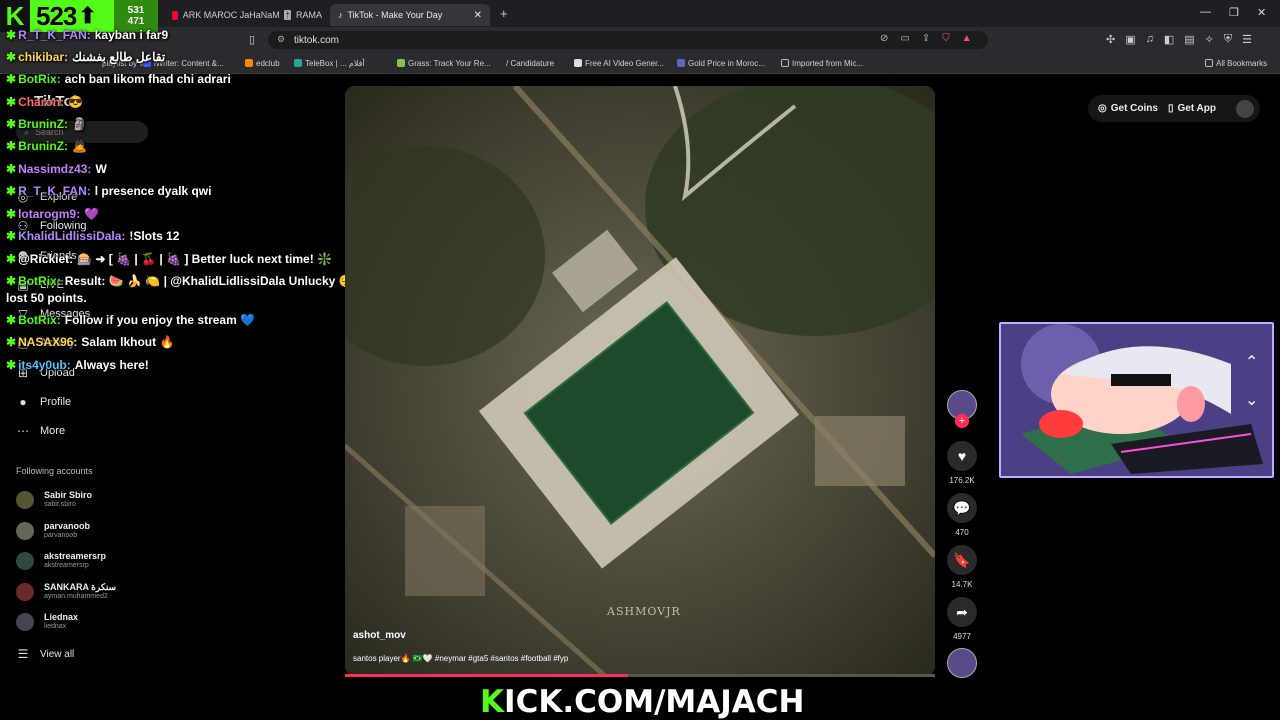 The height and width of the screenshot is (720, 1280). I want to click on chat-message: ✱ KhalidLidlissiDala: !Slots 12, so click(92, 236).